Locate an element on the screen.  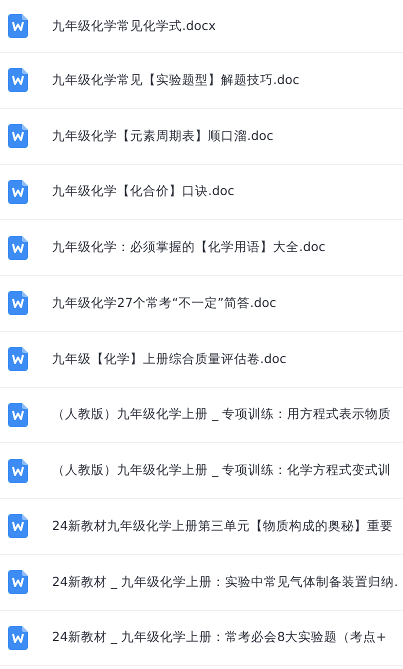
file-name: 24新教材九年级化学上册第三单元【物质构成的奥秘】重要 is located at coordinates (222, 526).